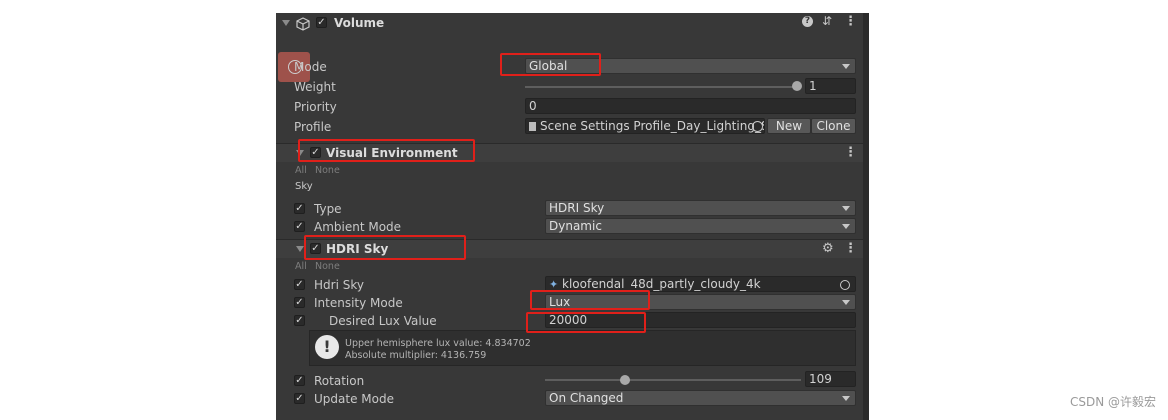 The image size is (1168, 420). Describe the element at coordinates (383, 321) in the screenshot. I see `desired-lux-label: Desired Lux Value` at that location.